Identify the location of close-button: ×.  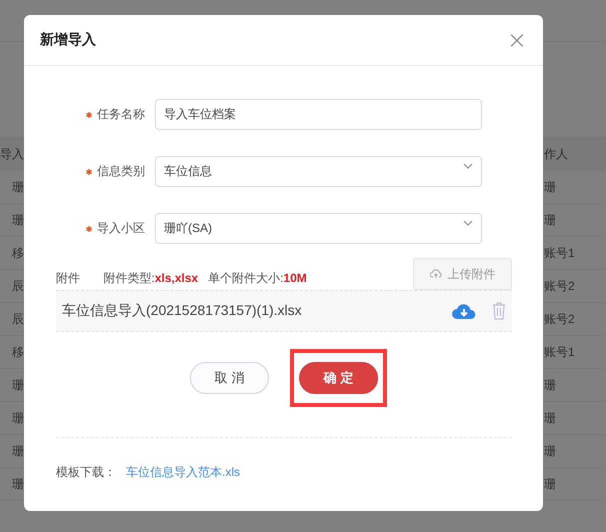
(516, 40).